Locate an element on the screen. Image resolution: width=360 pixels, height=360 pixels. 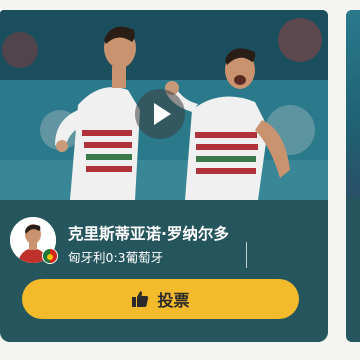
player-name: 克里斯蒂亚诺·罗纳尔多 is located at coordinates (148, 234).